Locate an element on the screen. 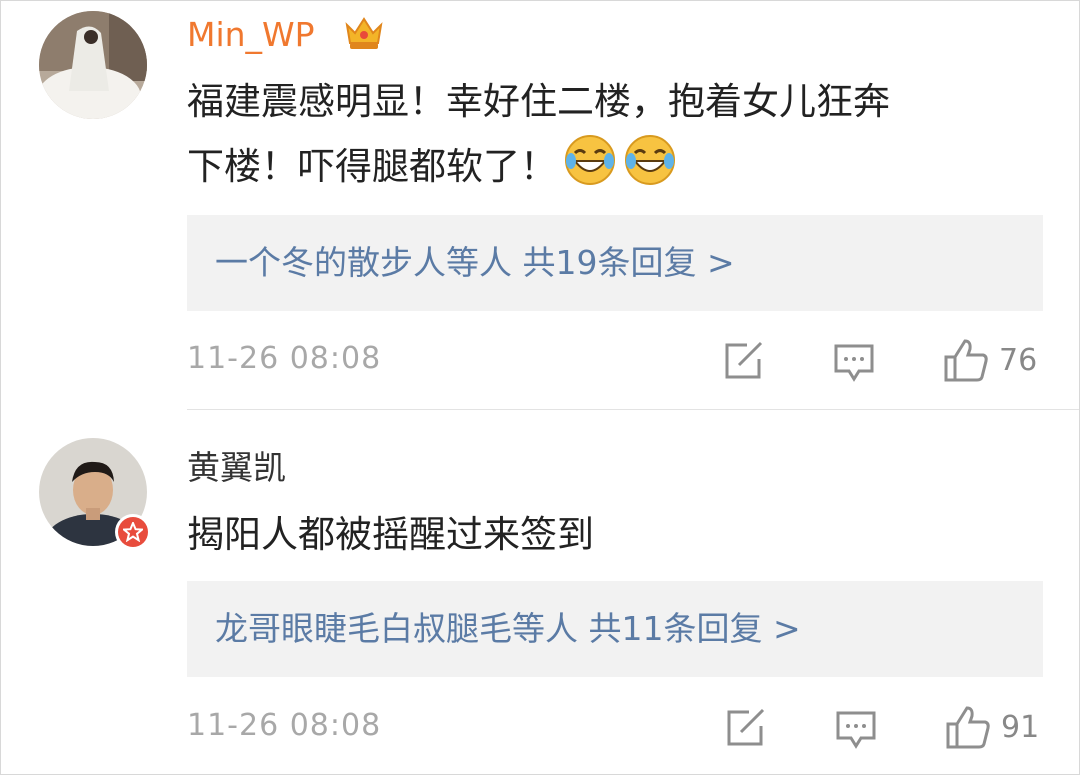  comment-text-line: 揭阳人都被摇醒过来签到 is located at coordinates (390, 534).